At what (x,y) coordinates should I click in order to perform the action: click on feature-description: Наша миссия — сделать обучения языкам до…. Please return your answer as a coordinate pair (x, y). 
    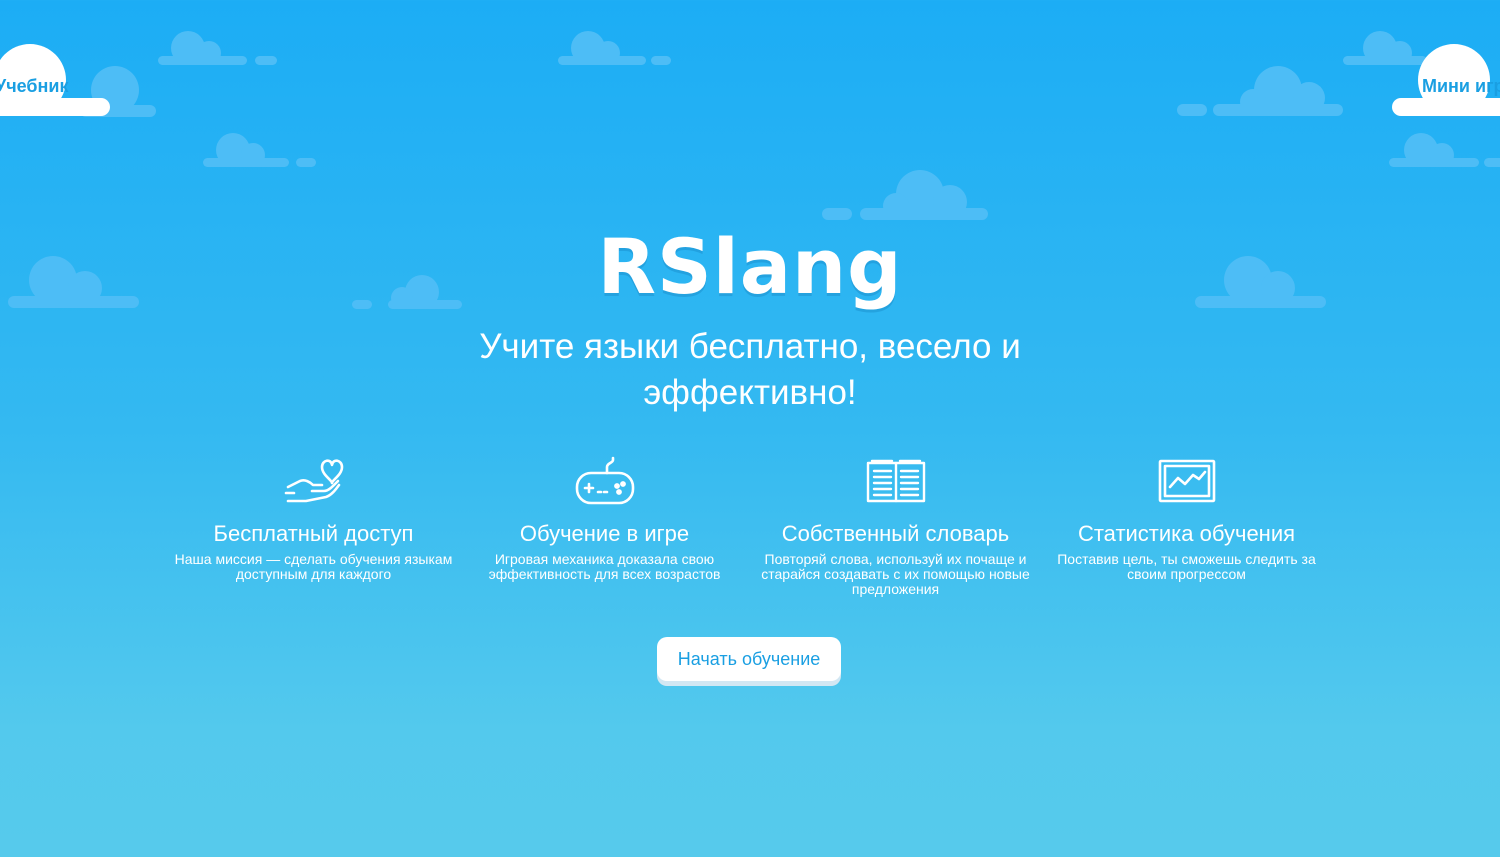
    Looking at the image, I should click on (313, 566).